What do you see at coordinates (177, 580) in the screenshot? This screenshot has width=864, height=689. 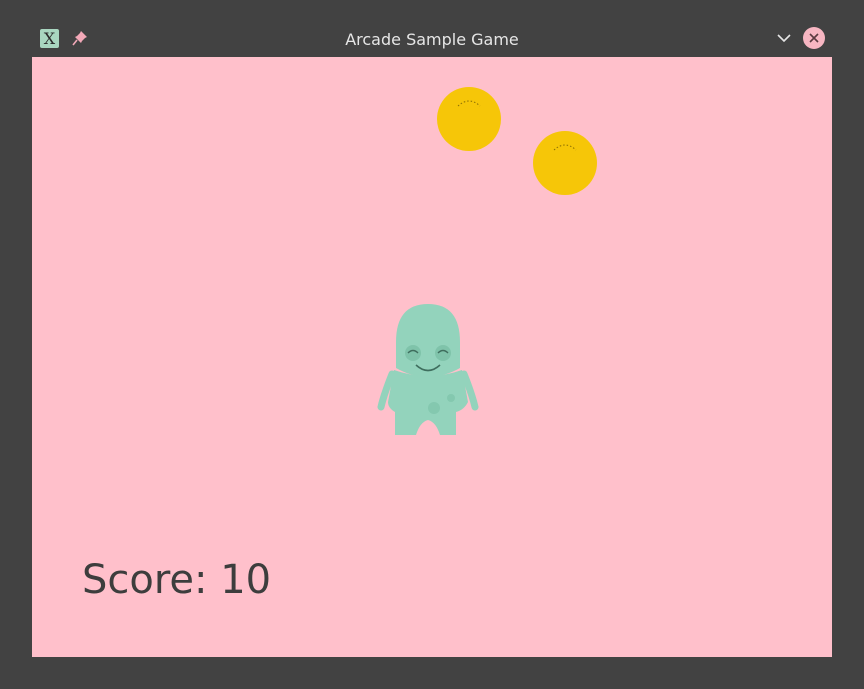 I see `score-label: Score: 10` at bounding box center [177, 580].